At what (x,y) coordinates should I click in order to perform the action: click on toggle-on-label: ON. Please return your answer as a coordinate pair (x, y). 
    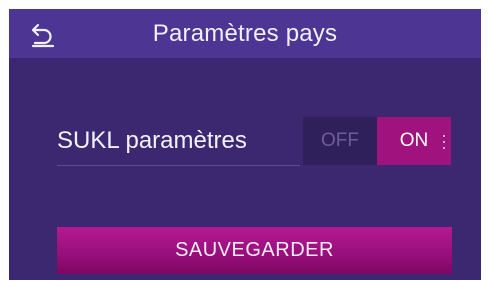
    Looking at the image, I should click on (414, 140).